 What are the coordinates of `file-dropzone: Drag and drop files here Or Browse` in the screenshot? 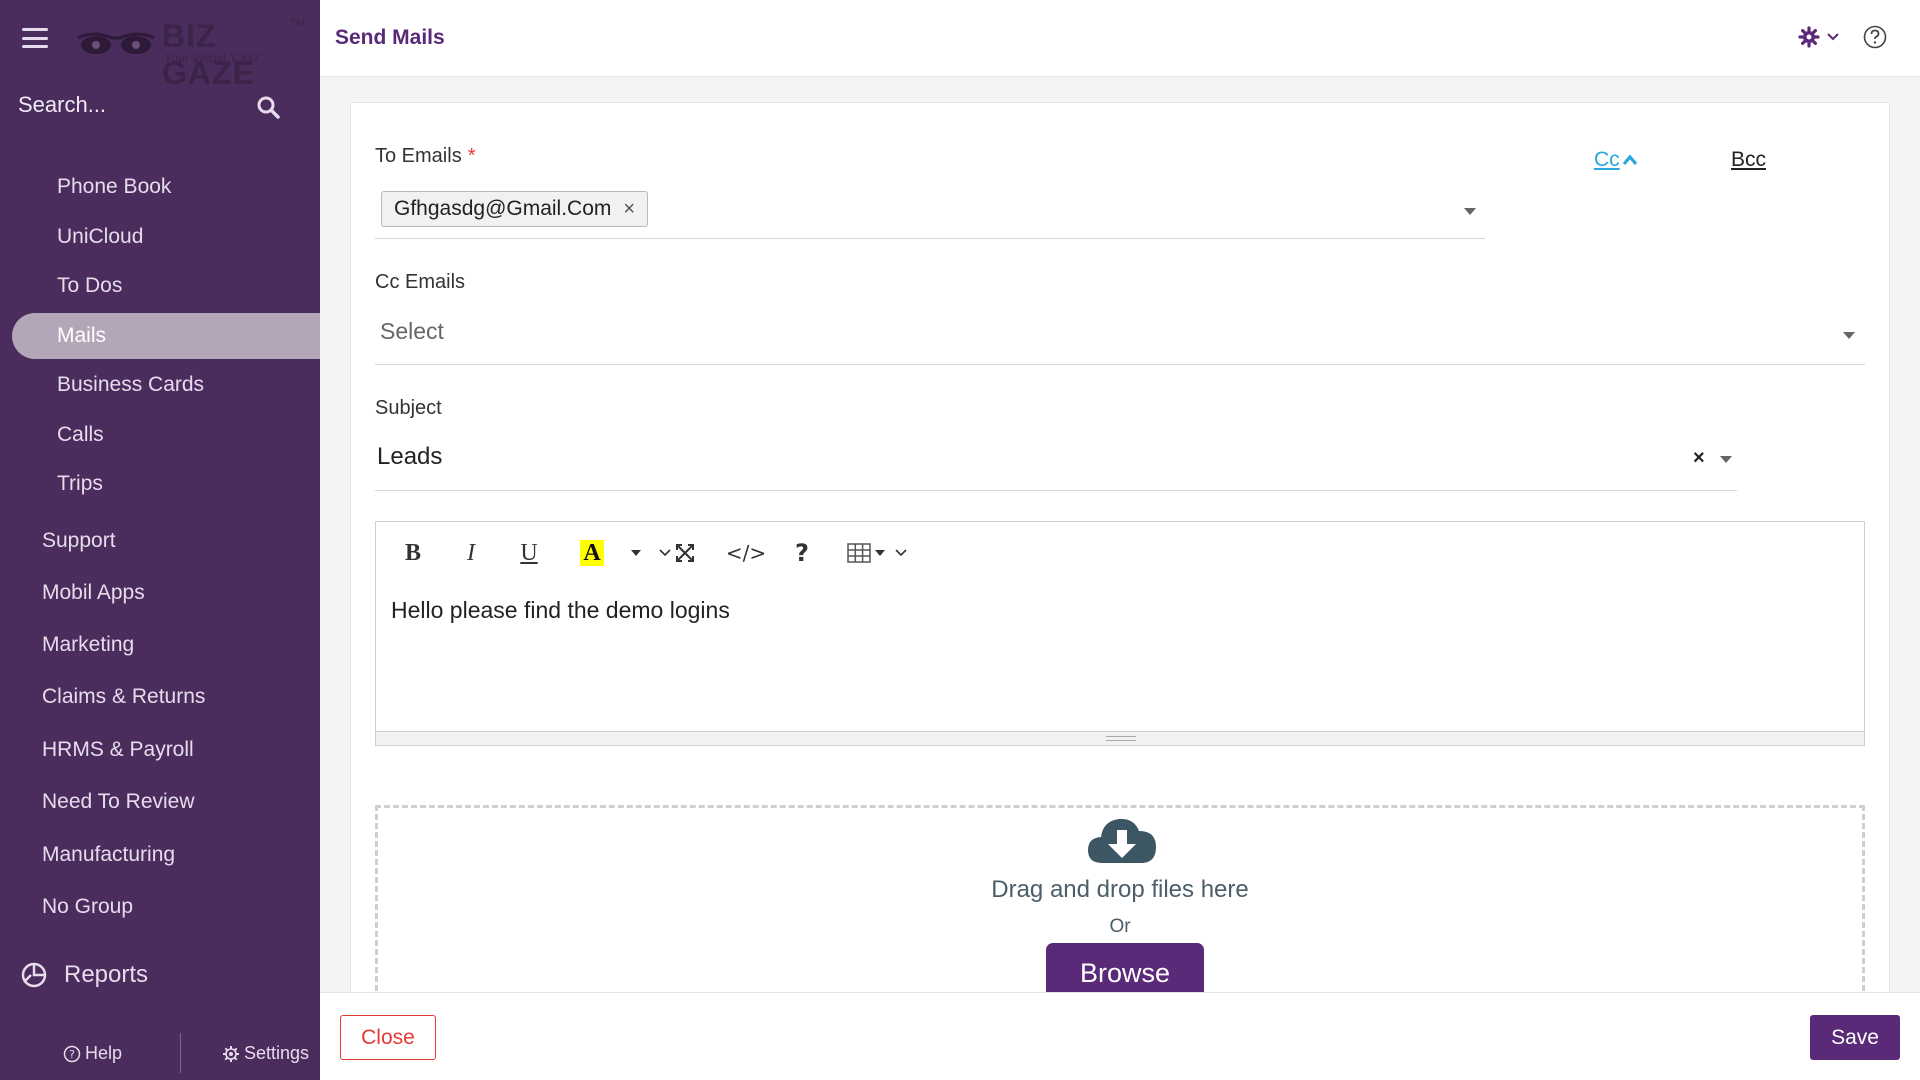 It's located at (1120, 898).